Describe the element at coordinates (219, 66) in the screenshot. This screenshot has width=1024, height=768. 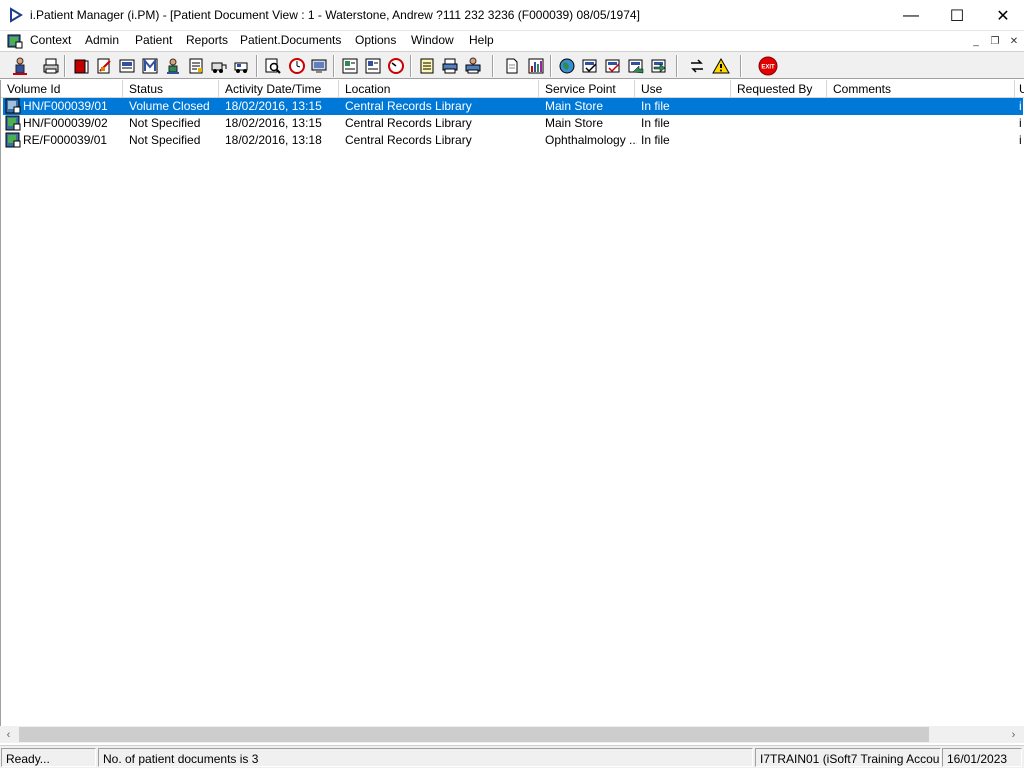
I see `transfer-icon` at that location.